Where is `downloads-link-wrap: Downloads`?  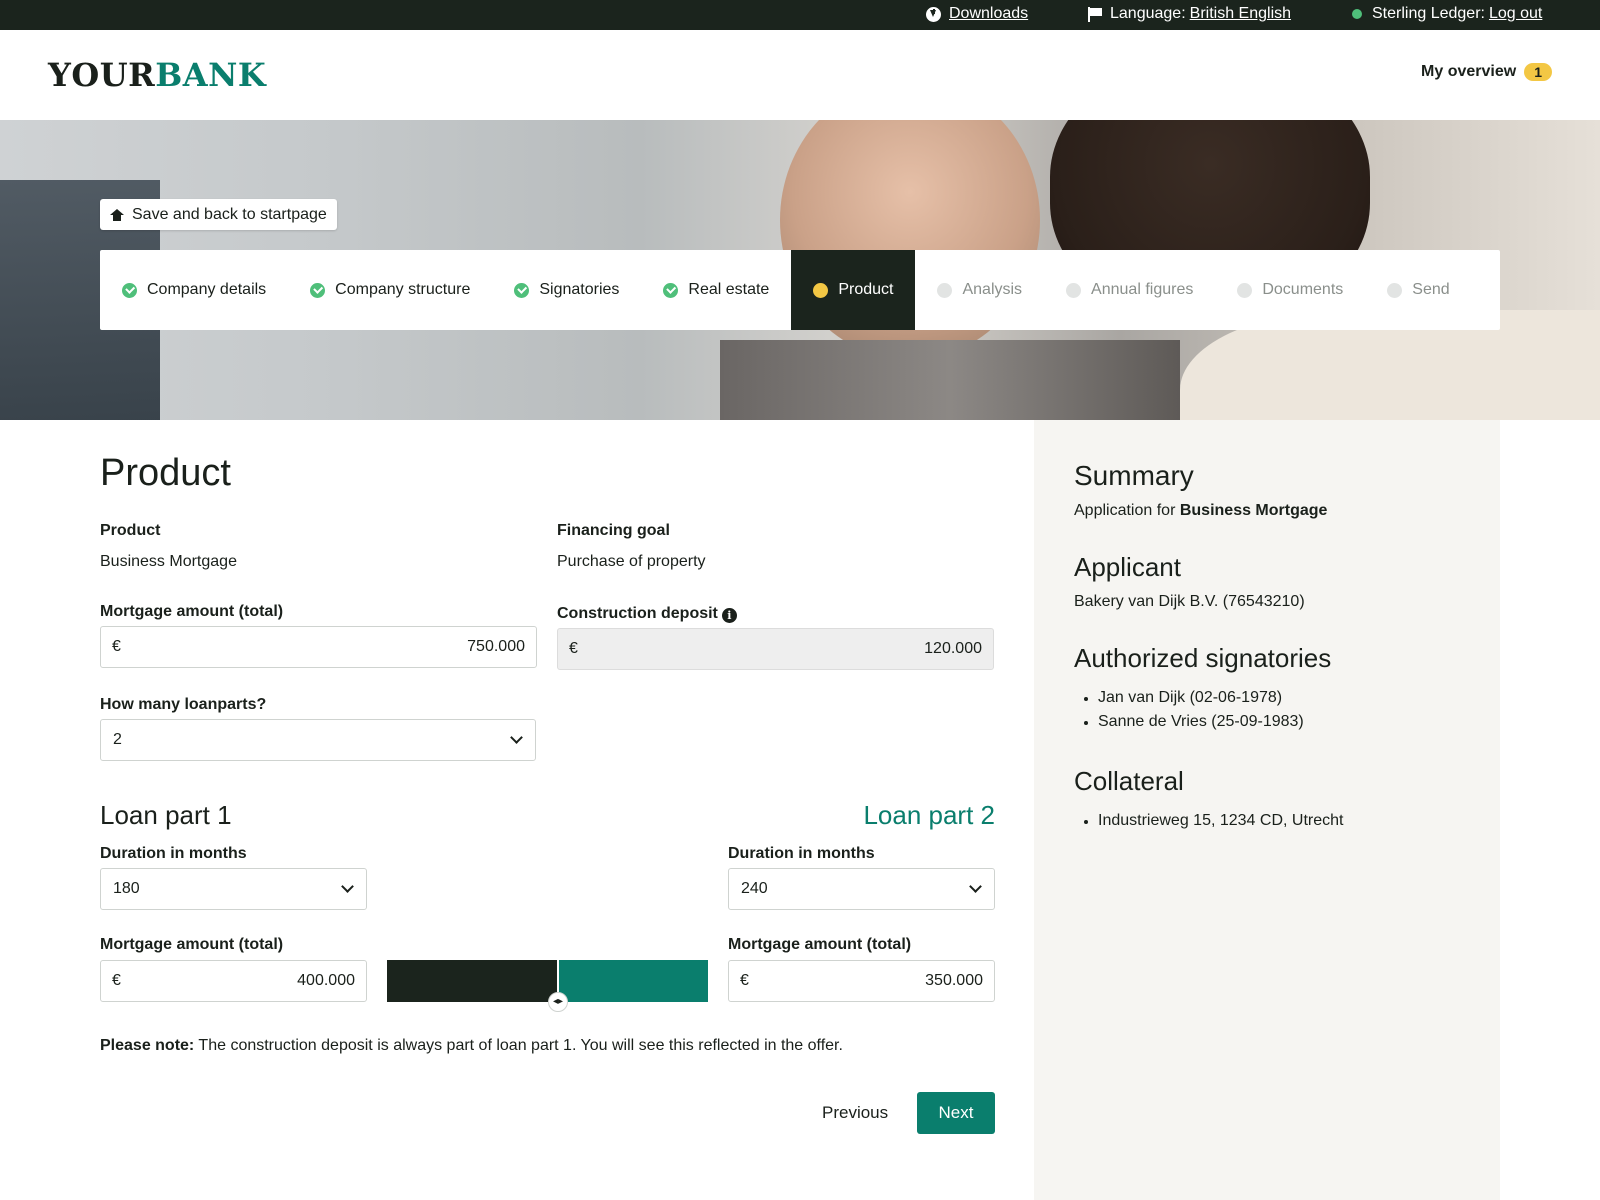
downloads-link-wrap: Downloads is located at coordinates (977, 14).